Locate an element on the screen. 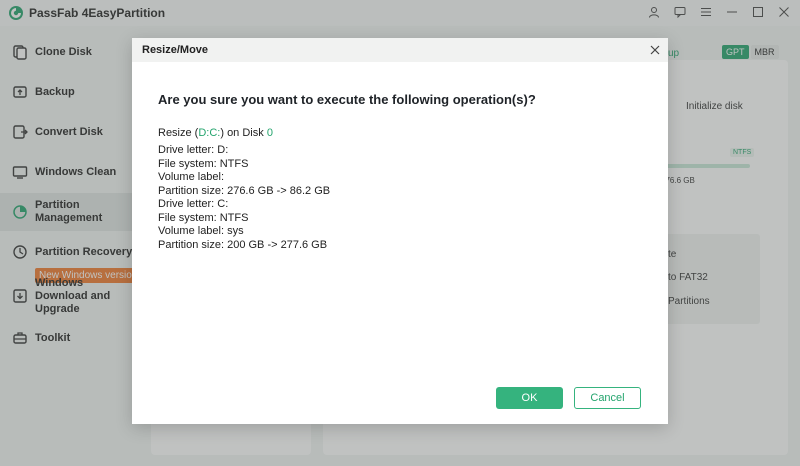  cancel-button: Cancel is located at coordinates (607, 398).